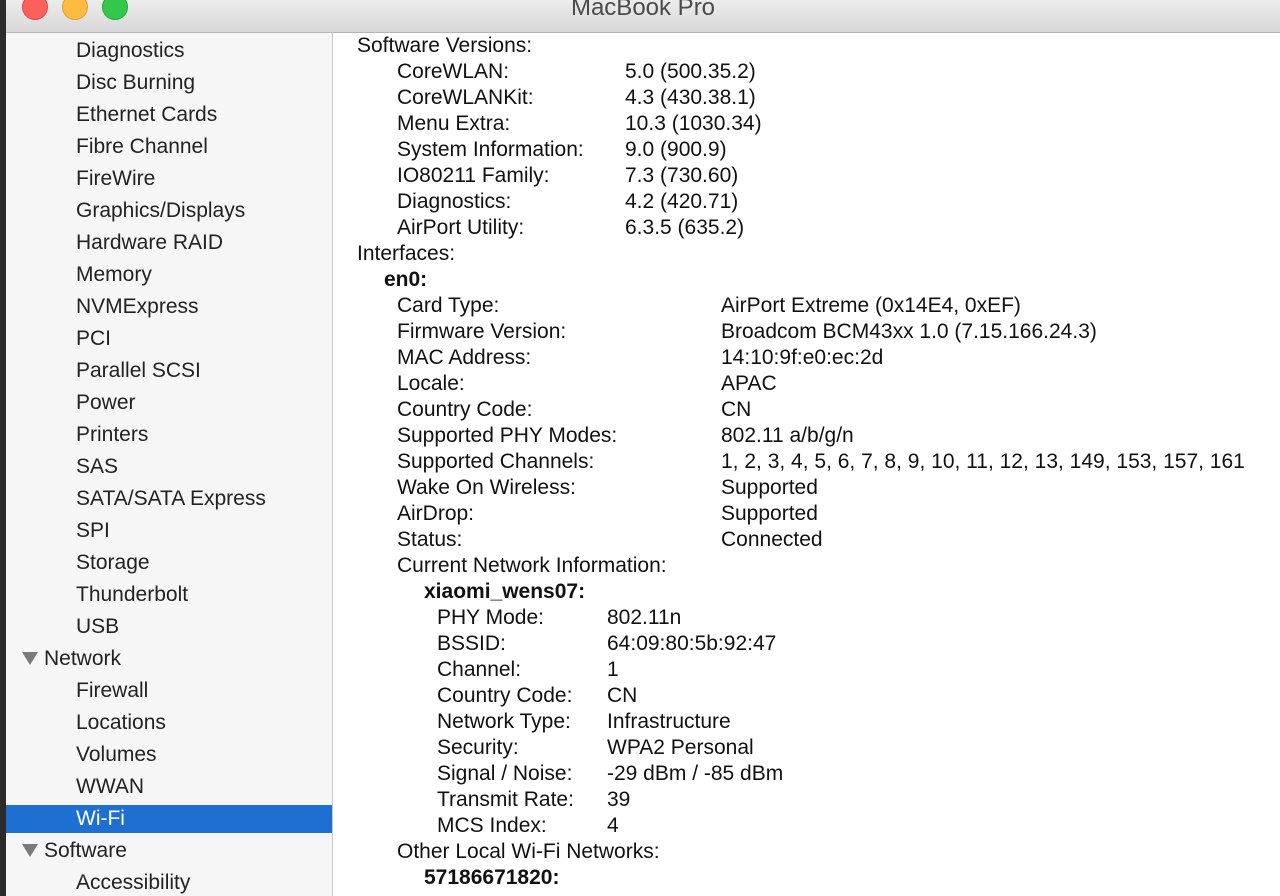  I want to click on sidebar-item-memory: Memory, so click(169, 275).